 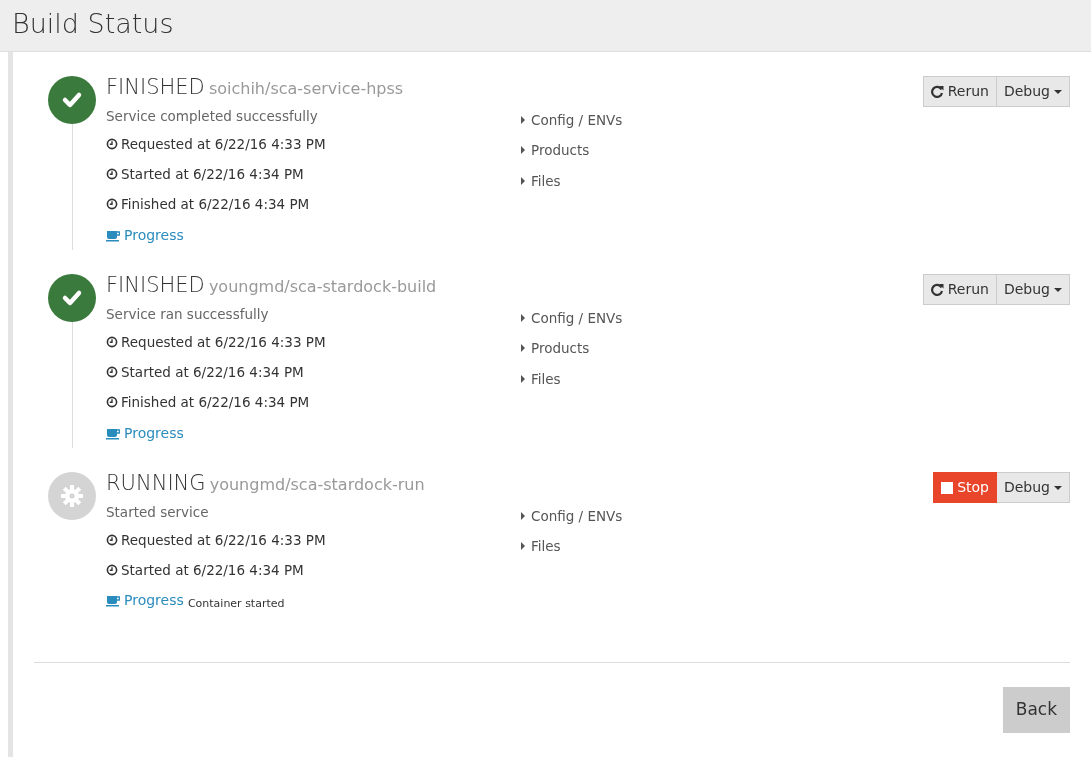 What do you see at coordinates (947, 487) in the screenshot?
I see `stop-icon` at bounding box center [947, 487].